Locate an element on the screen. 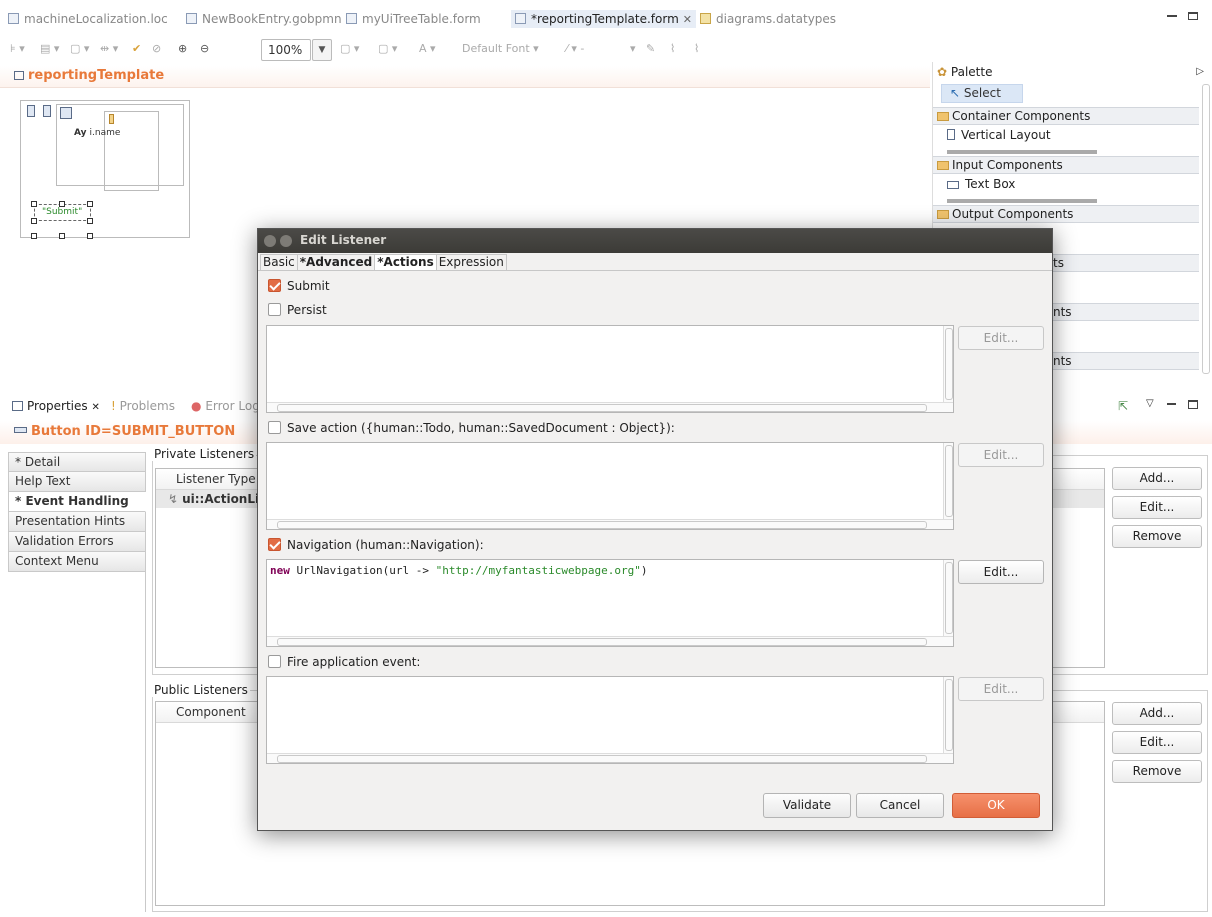 The width and height of the screenshot is (1212, 917). fire-event-checkbox is located at coordinates (274, 661).